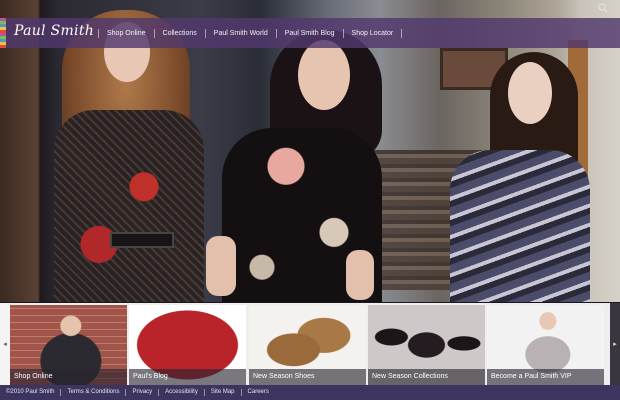  Describe the element at coordinates (141, 392) in the screenshot. I see `footer-link-privacy: Privacy` at that location.